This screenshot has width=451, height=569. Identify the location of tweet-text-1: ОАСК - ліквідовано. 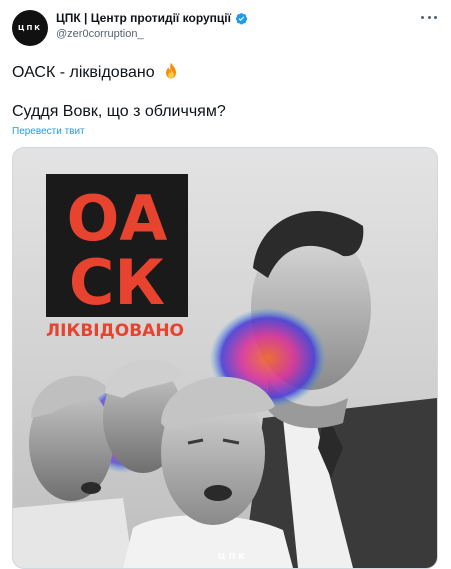
(83, 72).